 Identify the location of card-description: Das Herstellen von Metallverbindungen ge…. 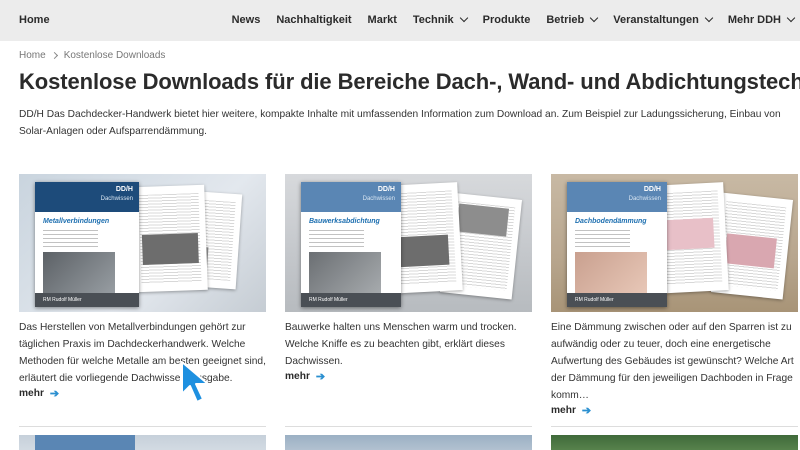
(142, 353).